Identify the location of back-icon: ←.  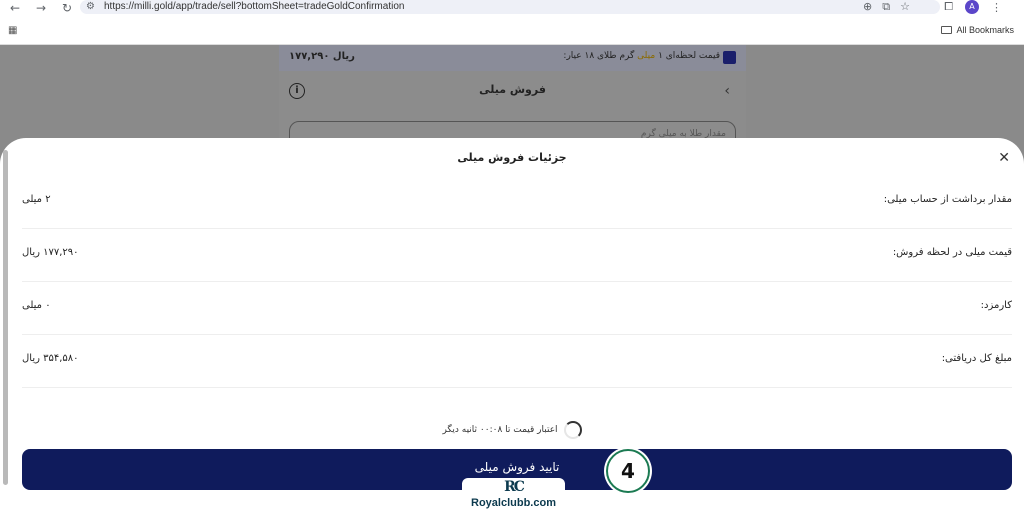
(15, 8).